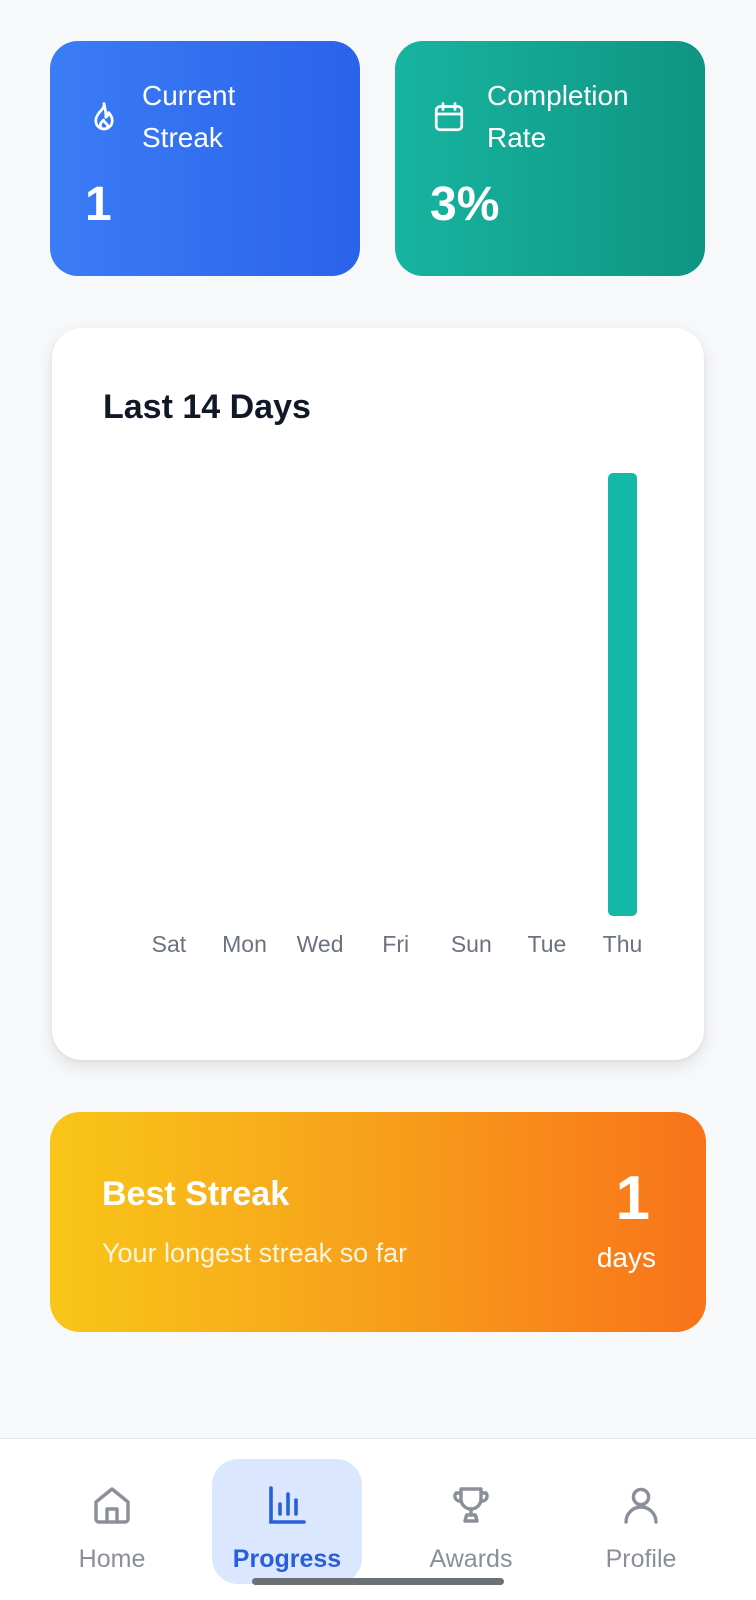  I want to click on best-streak-value: 1, so click(632, 1198).